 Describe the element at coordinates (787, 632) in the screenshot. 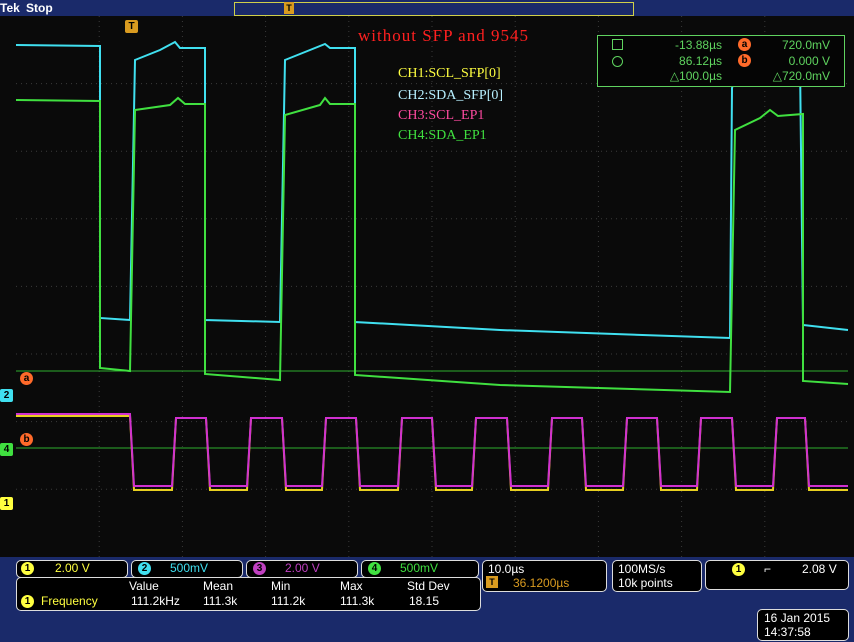

I see `time: 14:37:58` at that location.